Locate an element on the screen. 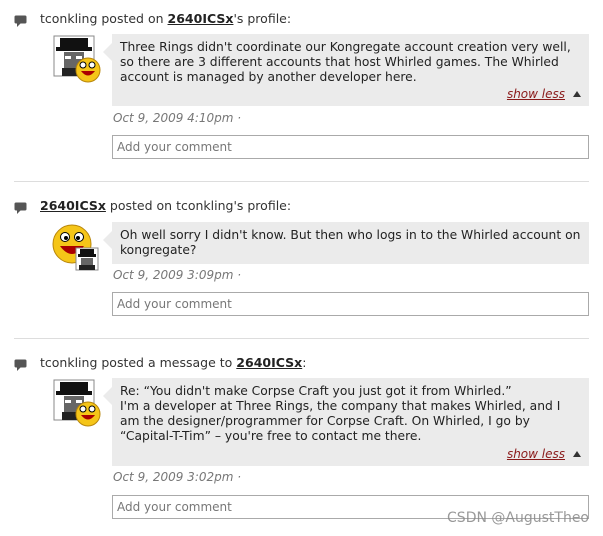 This screenshot has height=536, width=603. activity-header: tconkling posted a message to 2640ICSx: is located at coordinates (160, 362).